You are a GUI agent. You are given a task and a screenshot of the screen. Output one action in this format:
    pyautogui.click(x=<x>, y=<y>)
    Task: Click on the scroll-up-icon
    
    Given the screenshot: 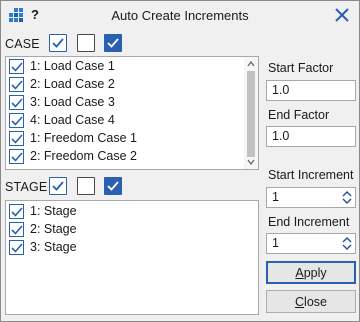 What is the action you would take?
    pyautogui.click(x=251, y=64)
    